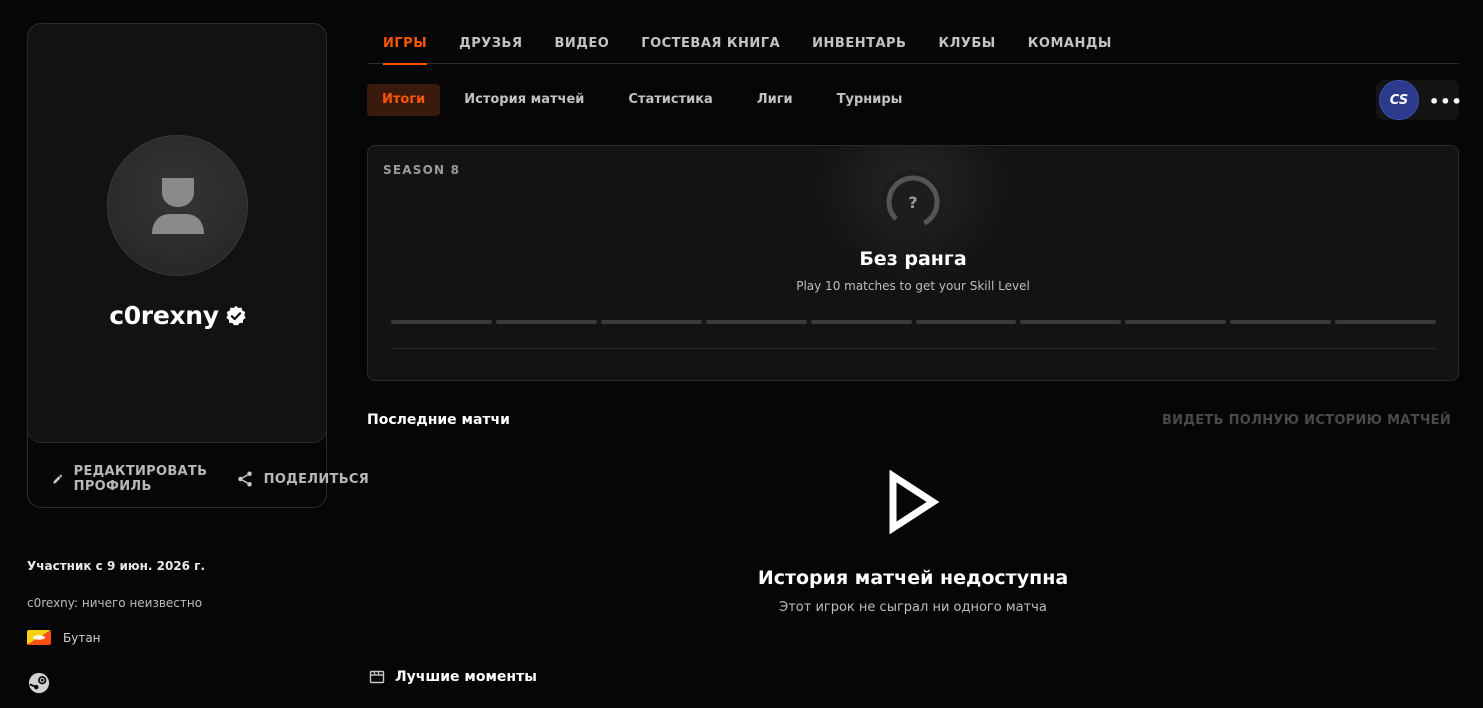  I want to click on cs-game-icon: CS, so click(1399, 100).